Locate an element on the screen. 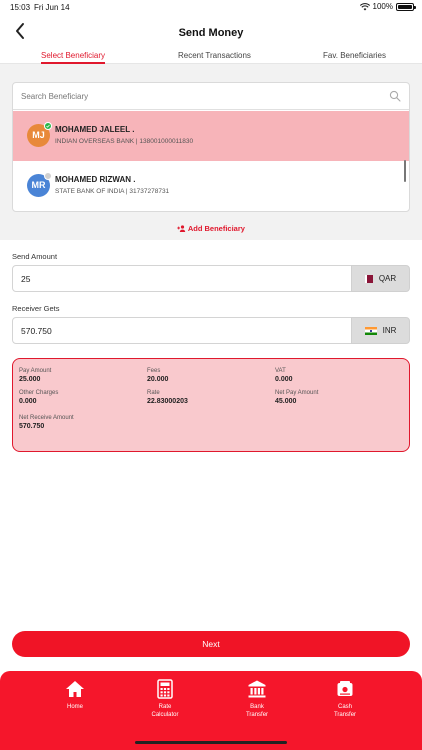  next-button: Next is located at coordinates (211, 644).